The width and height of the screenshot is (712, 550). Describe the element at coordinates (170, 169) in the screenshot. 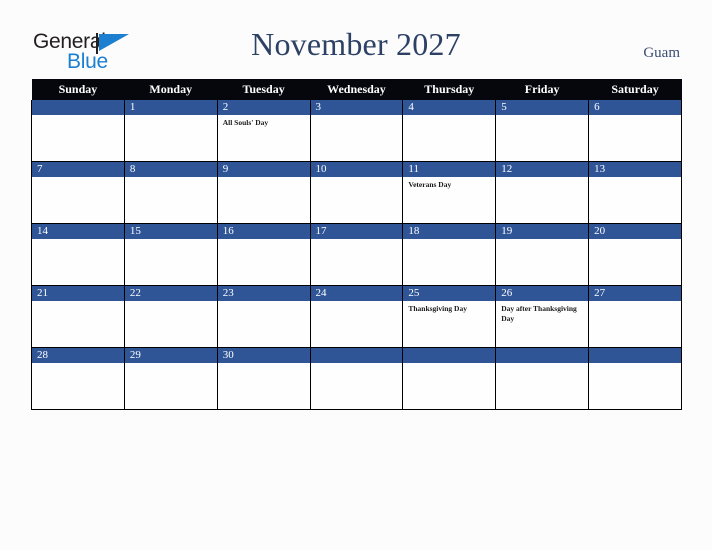

I see `day-number: 8` at that location.